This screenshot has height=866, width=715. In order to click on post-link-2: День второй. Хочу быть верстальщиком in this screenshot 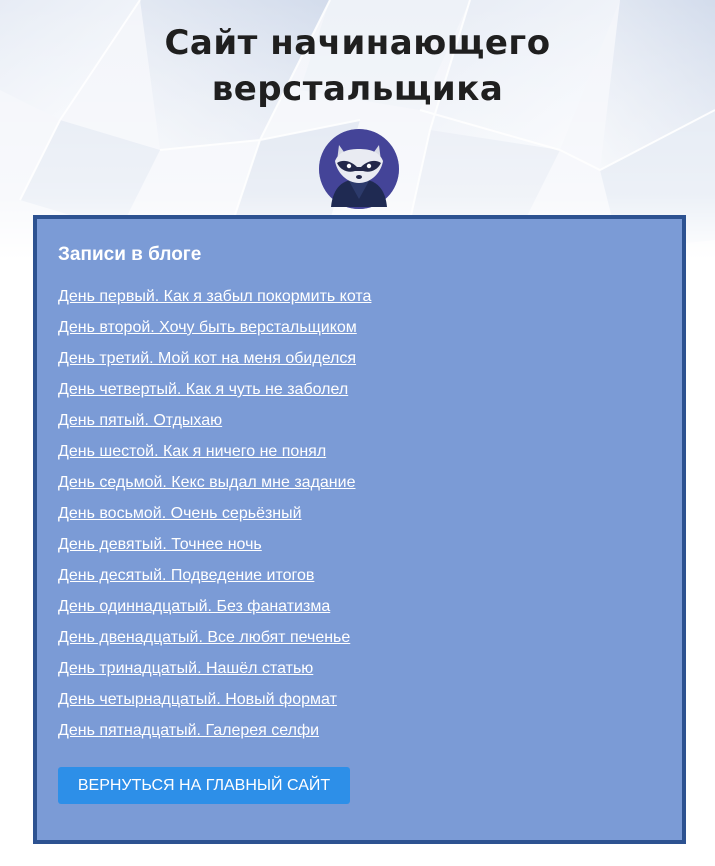, I will do `click(207, 327)`.